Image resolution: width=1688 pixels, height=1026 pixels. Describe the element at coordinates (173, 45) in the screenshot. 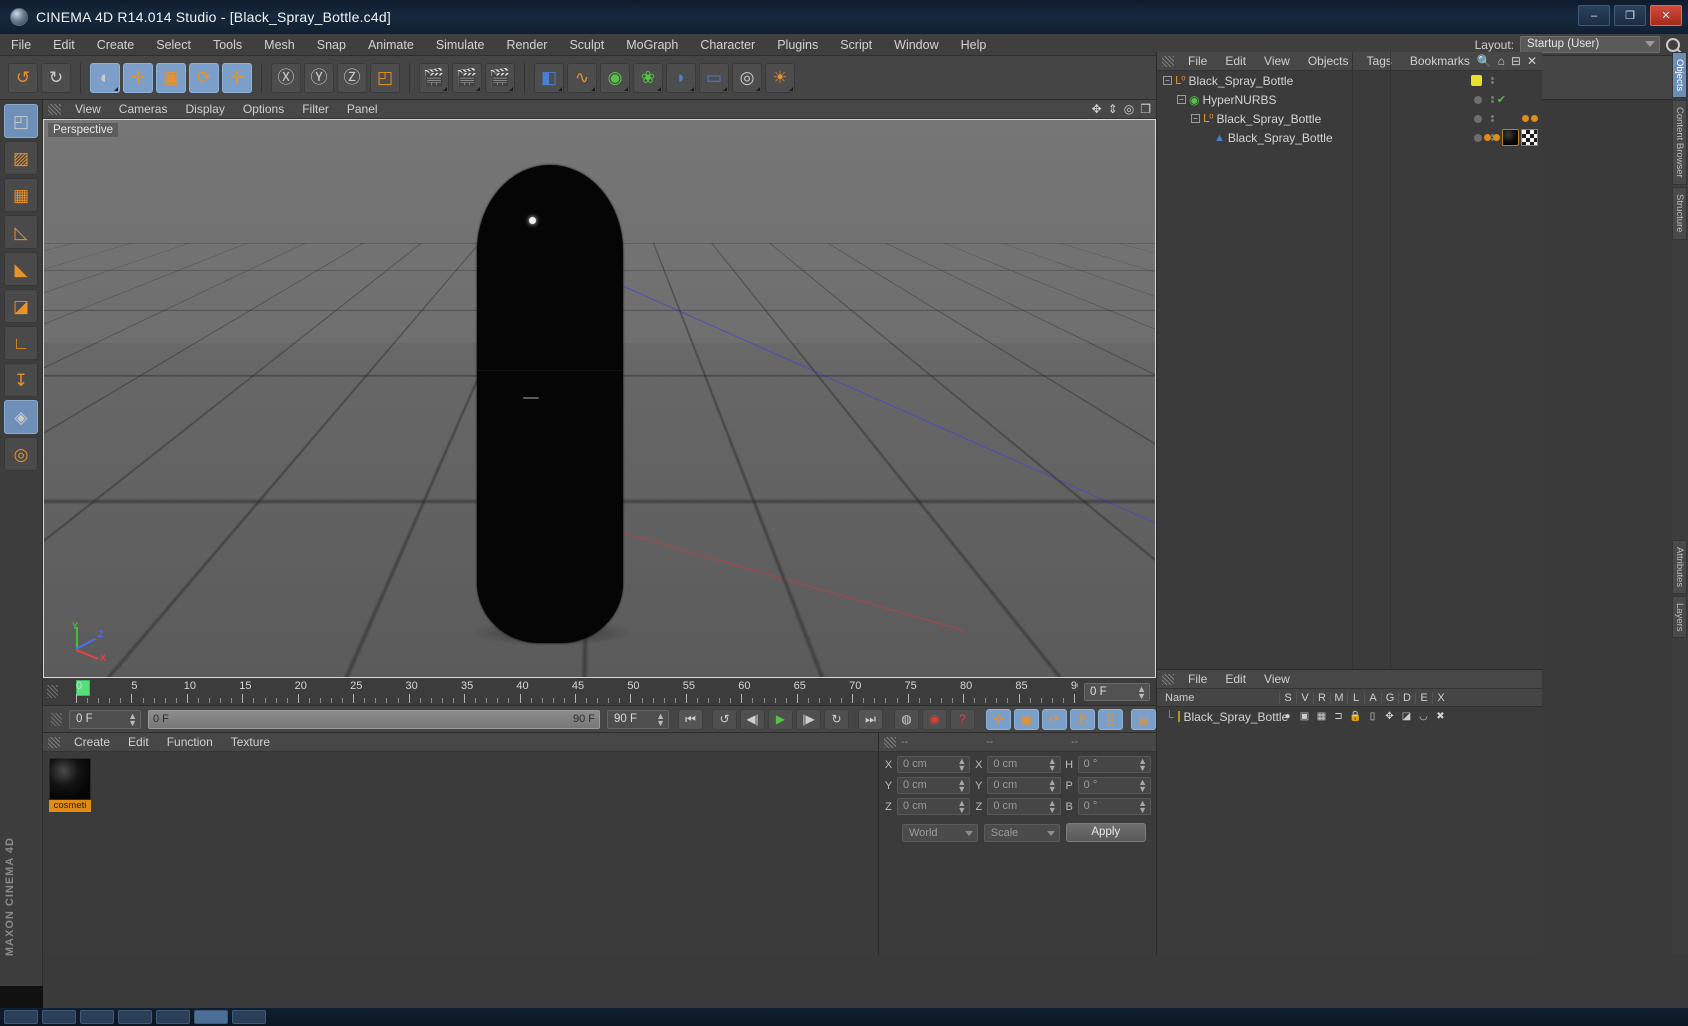

I see `menu-select: Select` at that location.